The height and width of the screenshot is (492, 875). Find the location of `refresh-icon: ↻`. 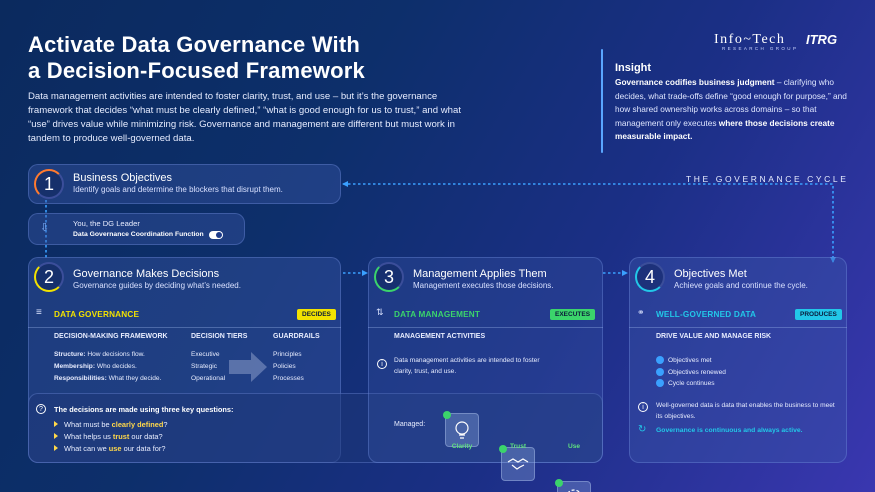

refresh-icon: ↻ is located at coordinates (642, 429).